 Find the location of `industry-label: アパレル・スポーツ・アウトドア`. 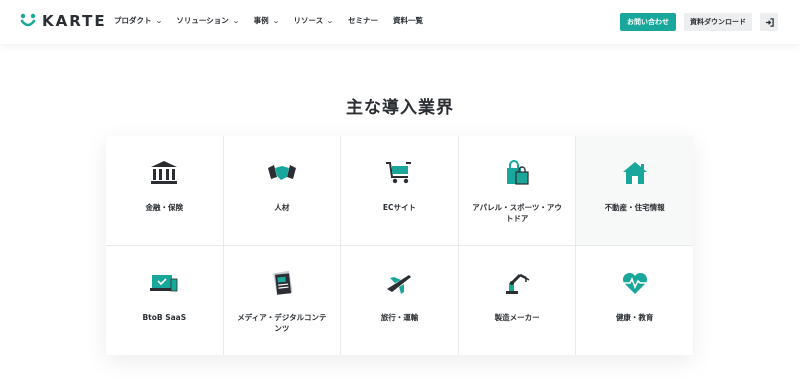

industry-label: アパレル・スポーツ・アウトドア is located at coordinates (517, 213).